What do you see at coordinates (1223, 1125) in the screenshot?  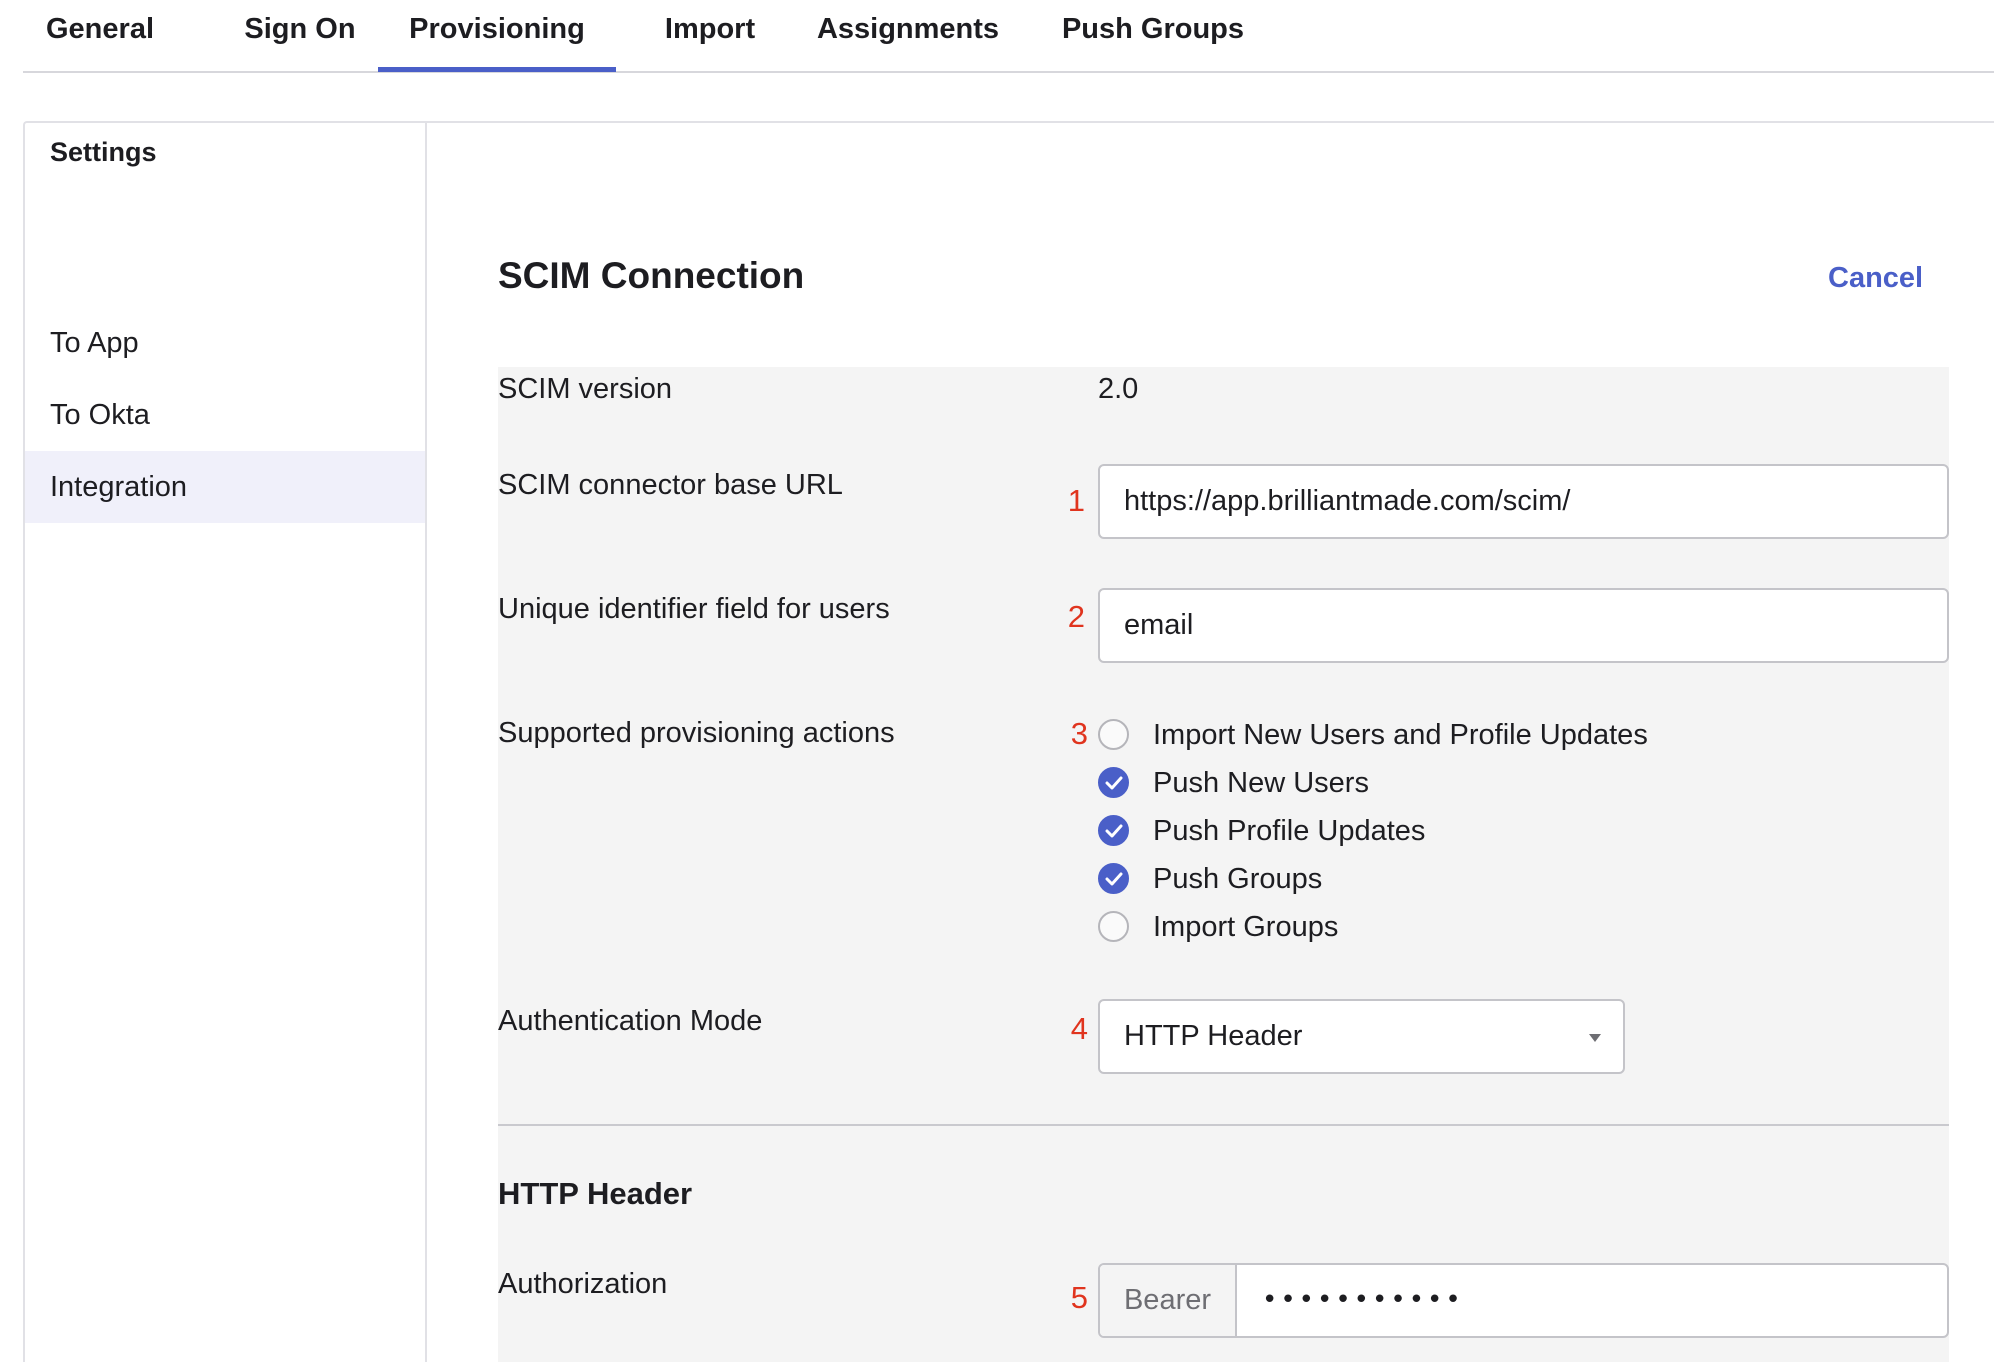 I see `form-divider` at bounding box center [1223, 1125].